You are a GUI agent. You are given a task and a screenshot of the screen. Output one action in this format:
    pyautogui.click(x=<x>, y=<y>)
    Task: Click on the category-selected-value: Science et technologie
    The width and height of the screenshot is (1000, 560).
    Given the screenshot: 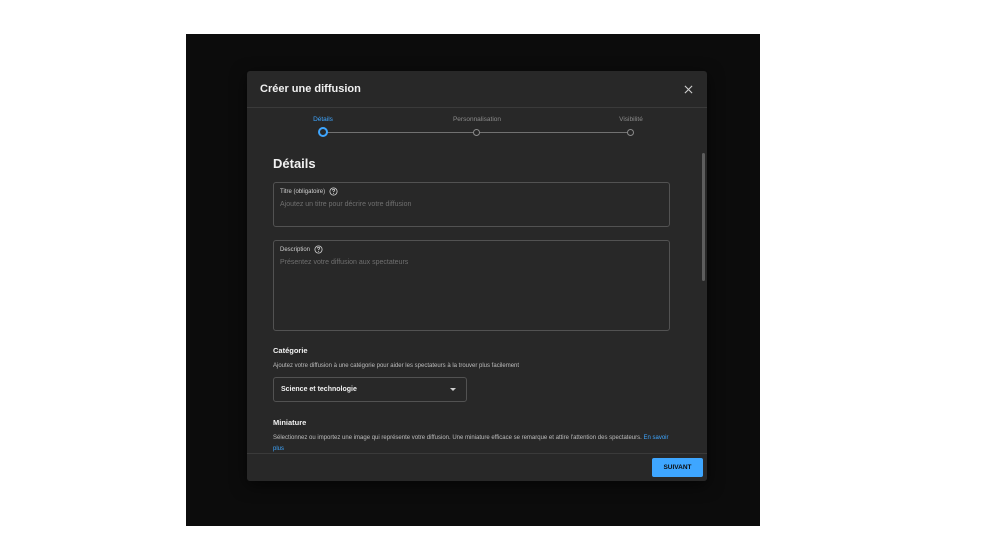 What is the action you would take?
    pyautogui.click(x=319, y=389)
    